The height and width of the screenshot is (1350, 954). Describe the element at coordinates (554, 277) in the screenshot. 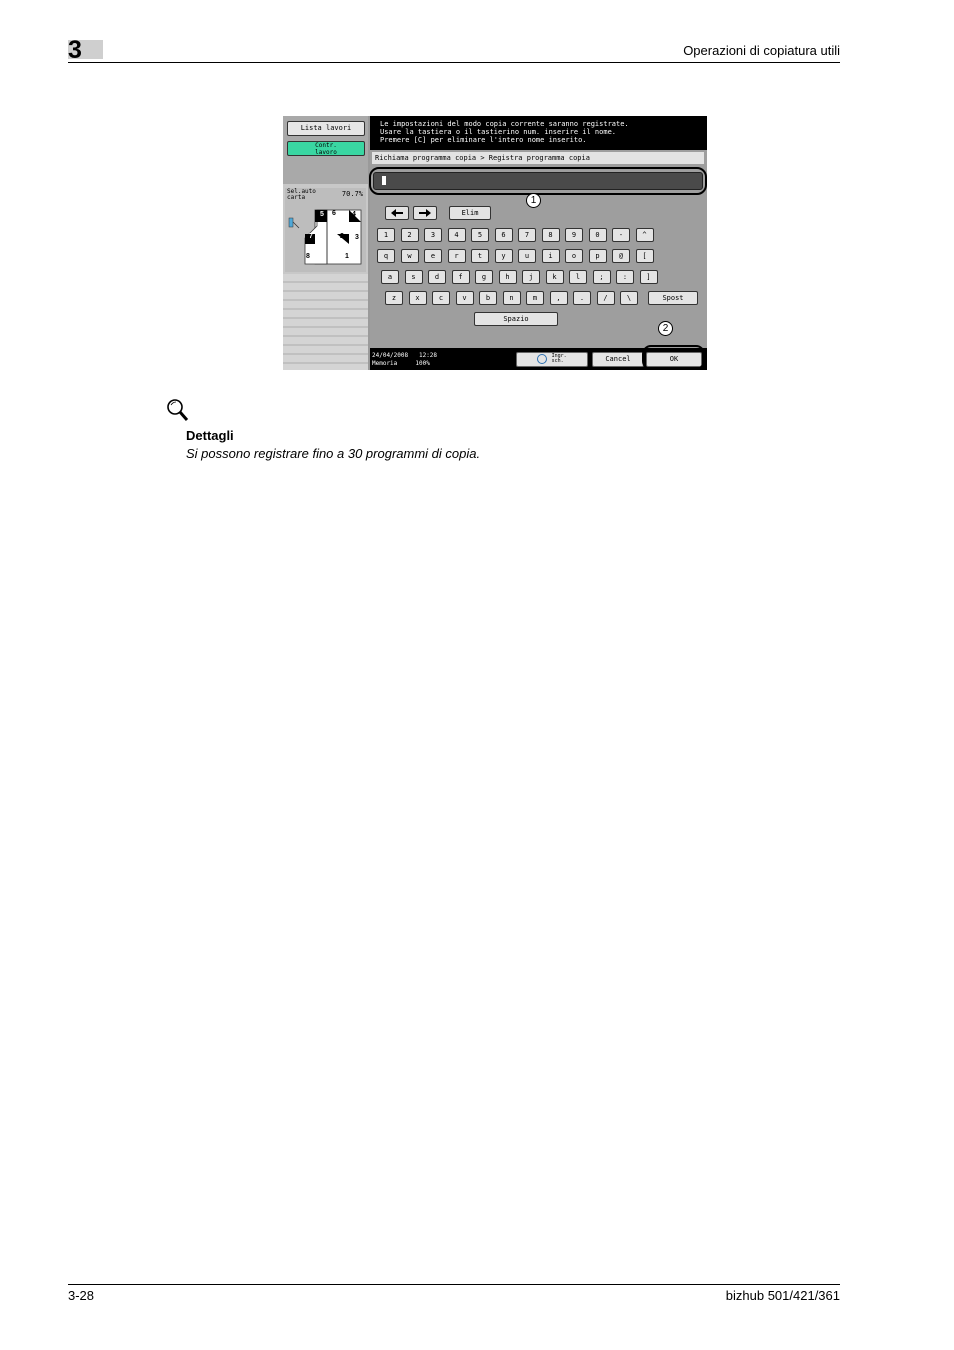

I see `key-row3-7: k` at that location.